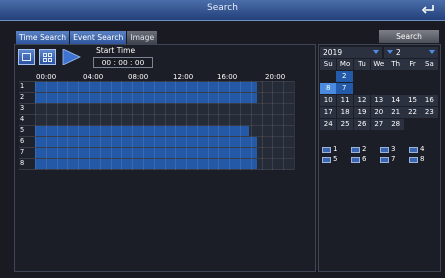 The width and height of the screenshot is (445, 278). Describe the element at coordinates (395, 112) in the screenshot. I see `calendar-day: 21` at that location.